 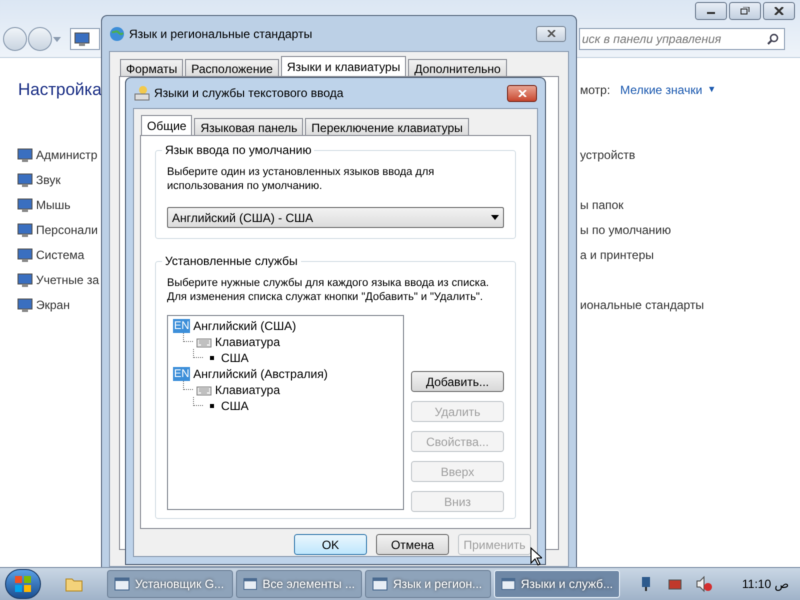 What do you see at coordinates (57, 39) in the screenshot?
I see `caret-icon` at bounding box center [57, 39].